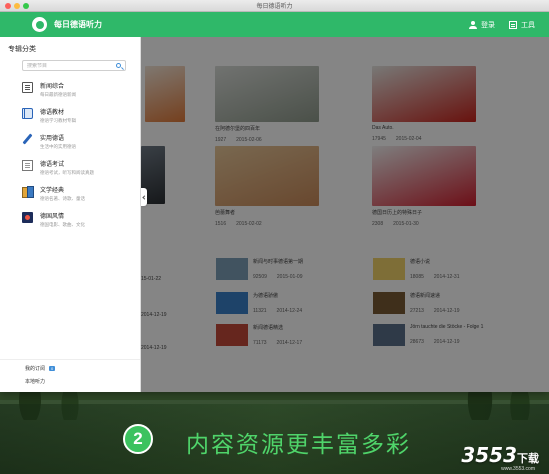  What do you see at coordinates (27, 139) in the screenshot?
I see `pencil-icon` at bounding box center [27, 139].